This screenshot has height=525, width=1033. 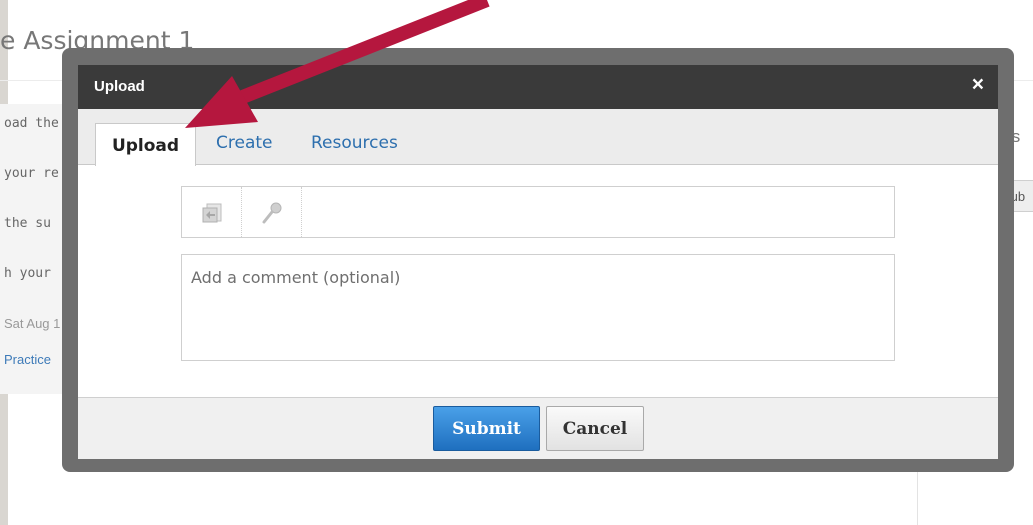 I want to click on tab-upload: Upload, so click(x=145, y=144).